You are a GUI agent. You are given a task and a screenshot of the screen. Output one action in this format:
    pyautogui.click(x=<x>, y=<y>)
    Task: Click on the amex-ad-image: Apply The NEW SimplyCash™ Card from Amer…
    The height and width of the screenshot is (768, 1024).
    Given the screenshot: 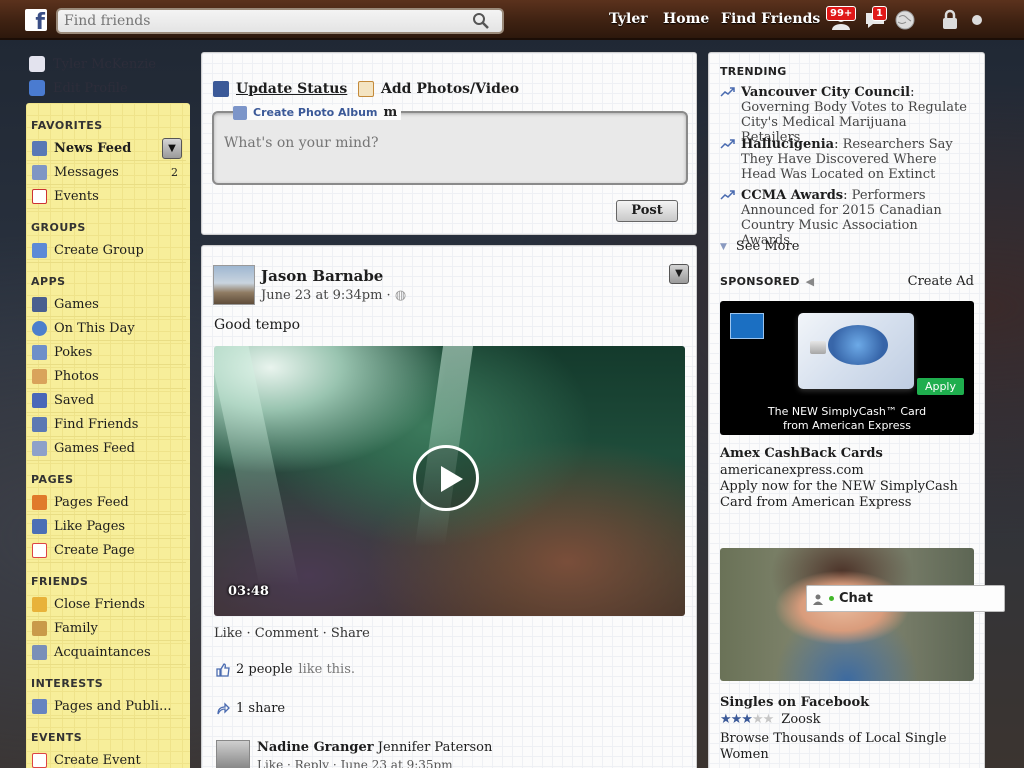 What is the action you would take?
    pyautogui.click(x=847, y=368)
    